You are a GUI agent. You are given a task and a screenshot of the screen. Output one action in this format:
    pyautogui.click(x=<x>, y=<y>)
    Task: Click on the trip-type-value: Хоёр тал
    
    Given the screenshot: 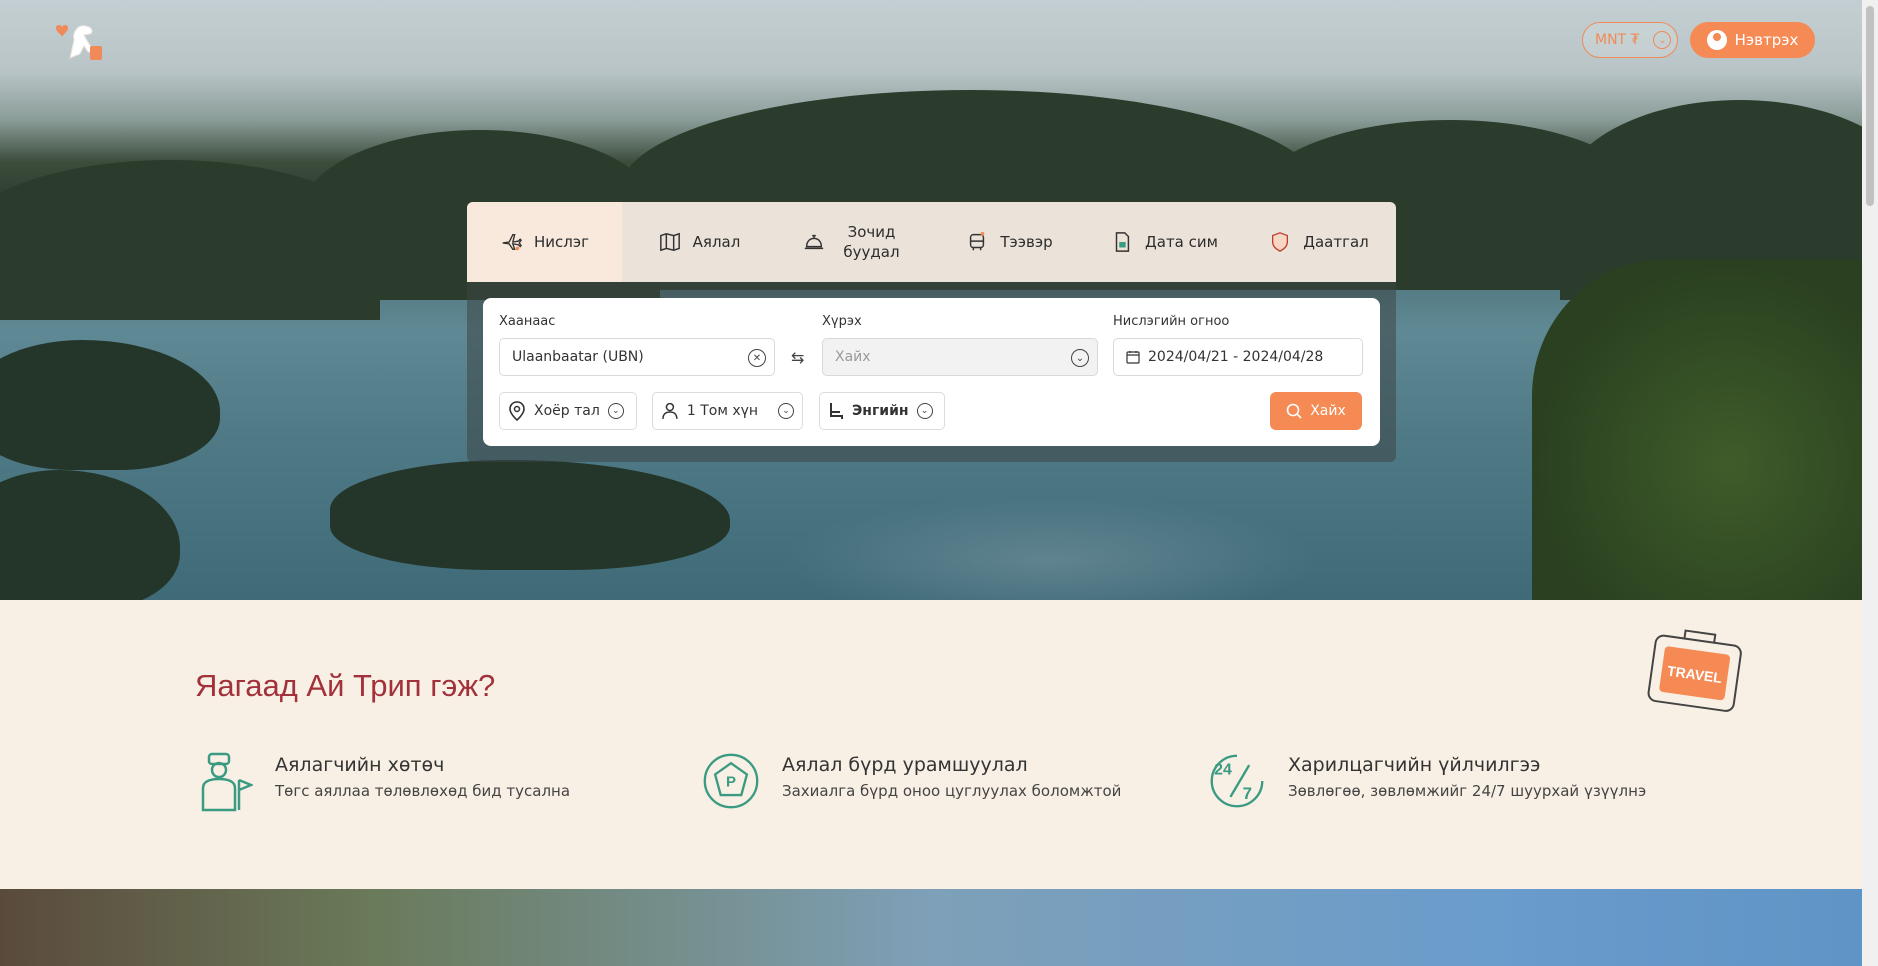 What is the action you would take?
    pyautogui.click(x=567, y=411)
    